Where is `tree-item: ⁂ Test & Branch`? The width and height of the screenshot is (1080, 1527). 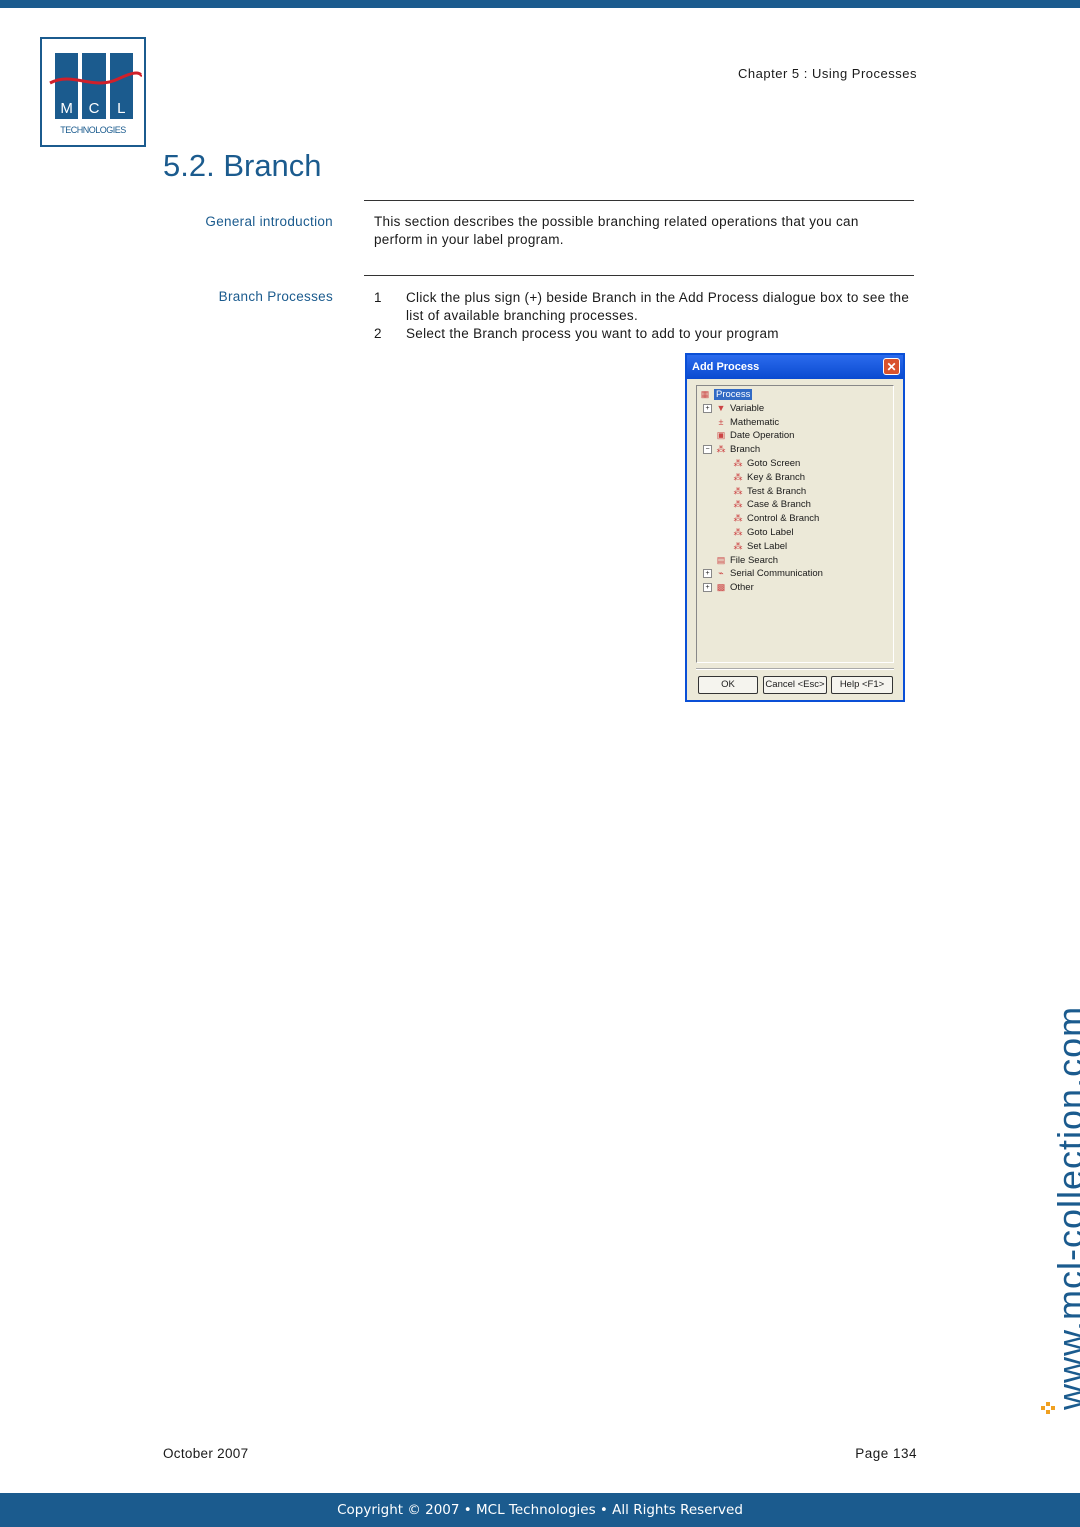 tree-item: ⁂ Test & Branch is located at coordinates (795, 492).